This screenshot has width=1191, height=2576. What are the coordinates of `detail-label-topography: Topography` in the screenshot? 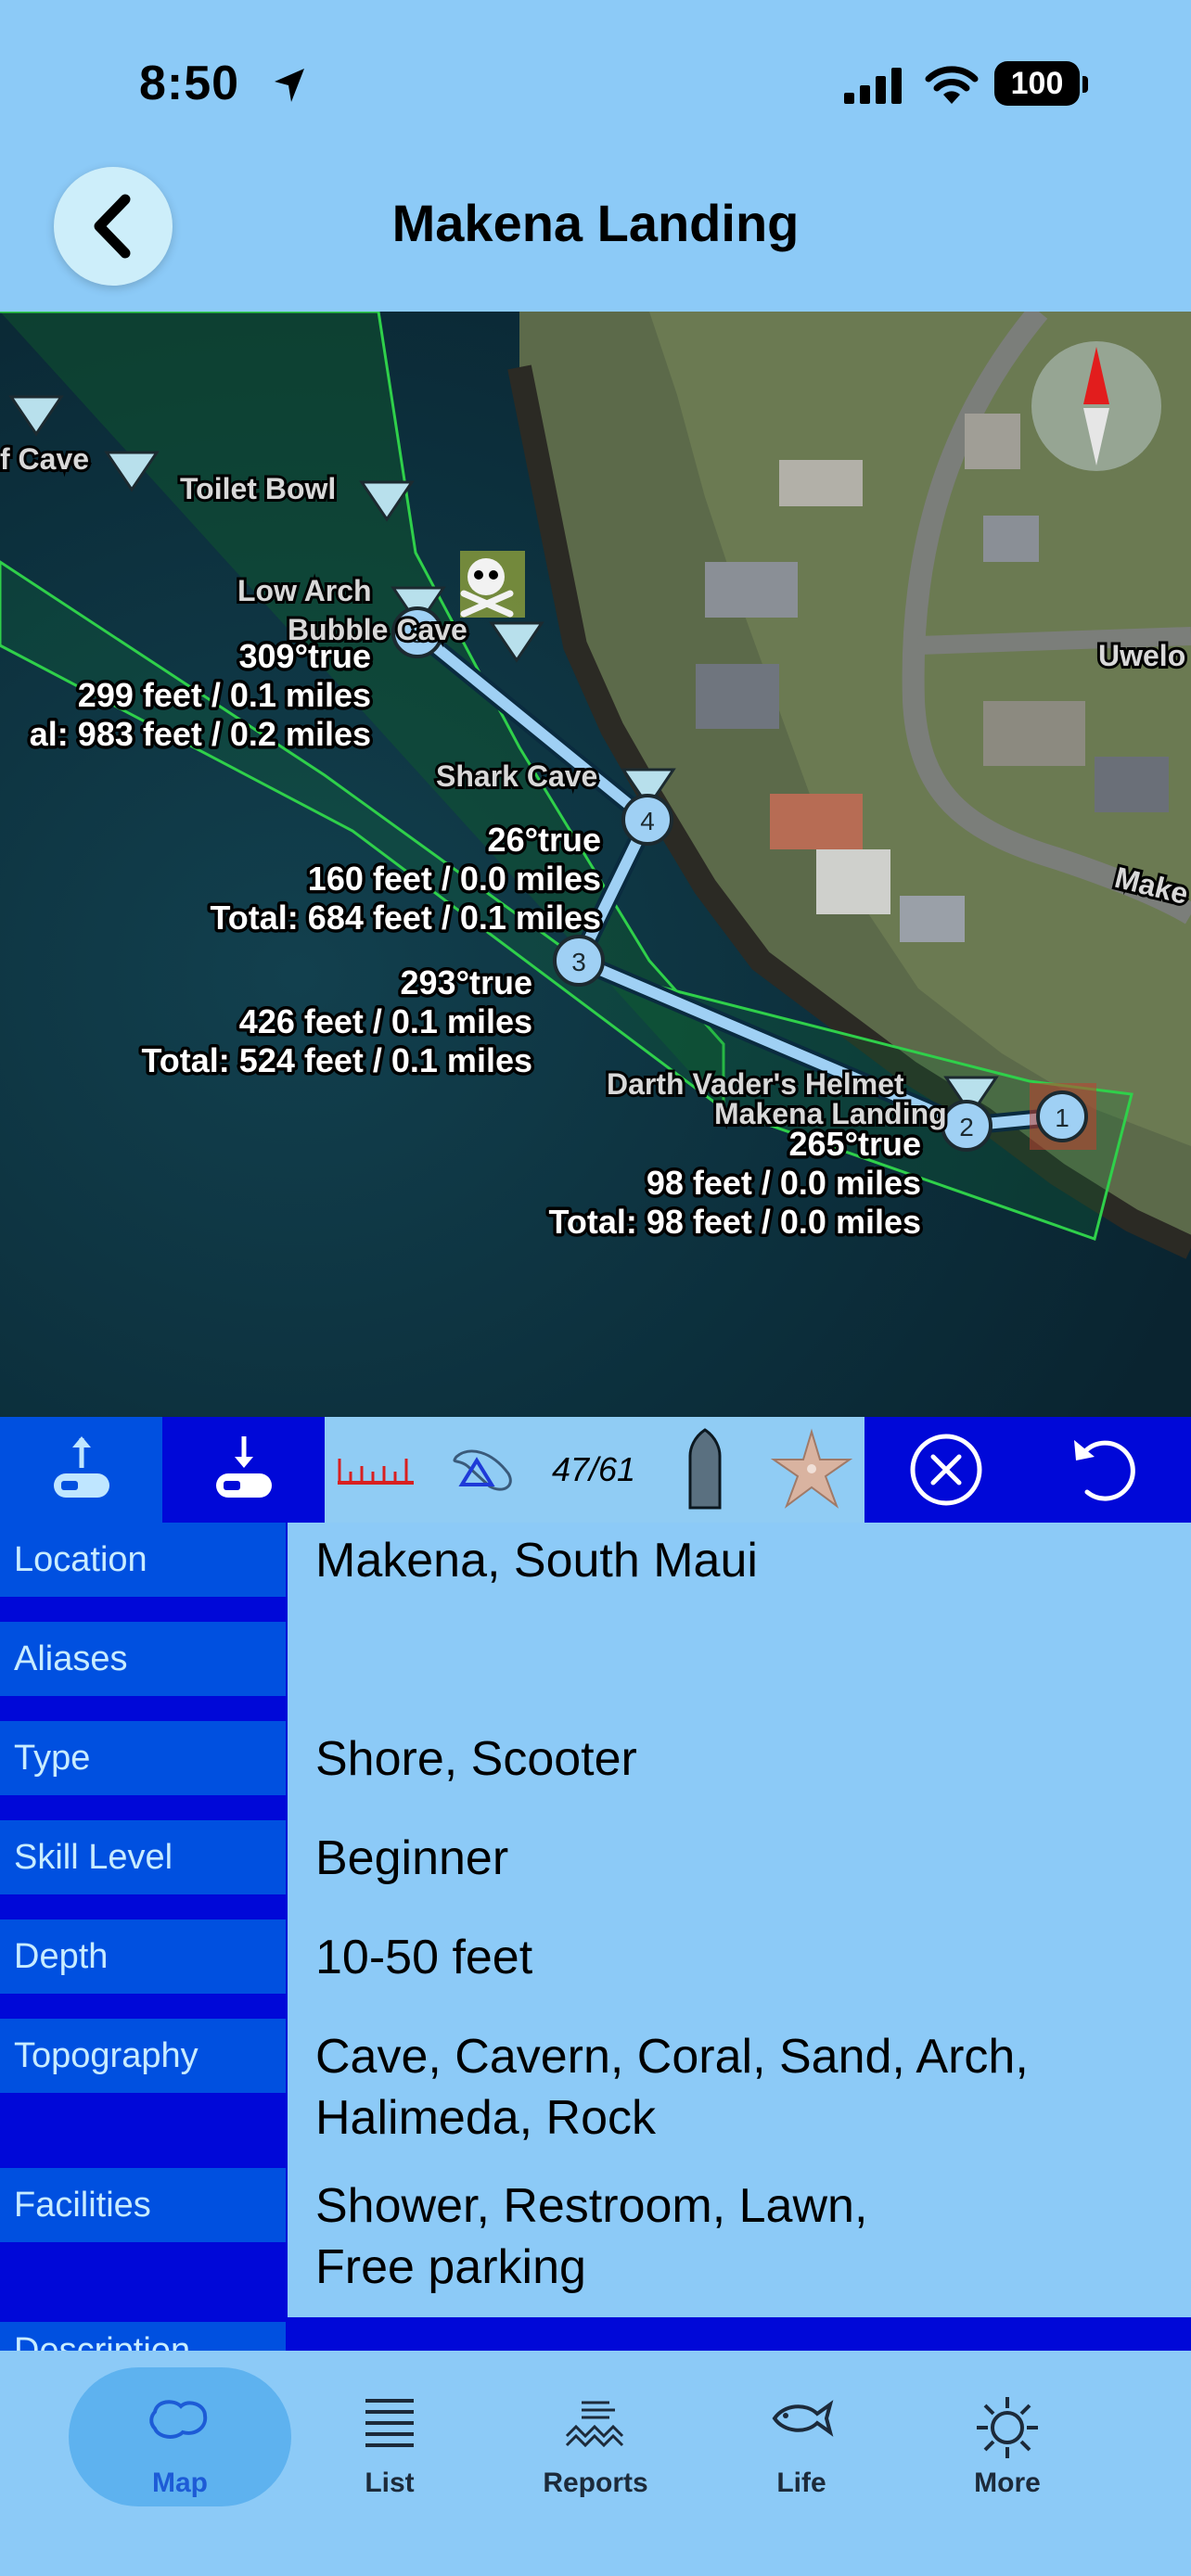 It's located at (143, 2056).